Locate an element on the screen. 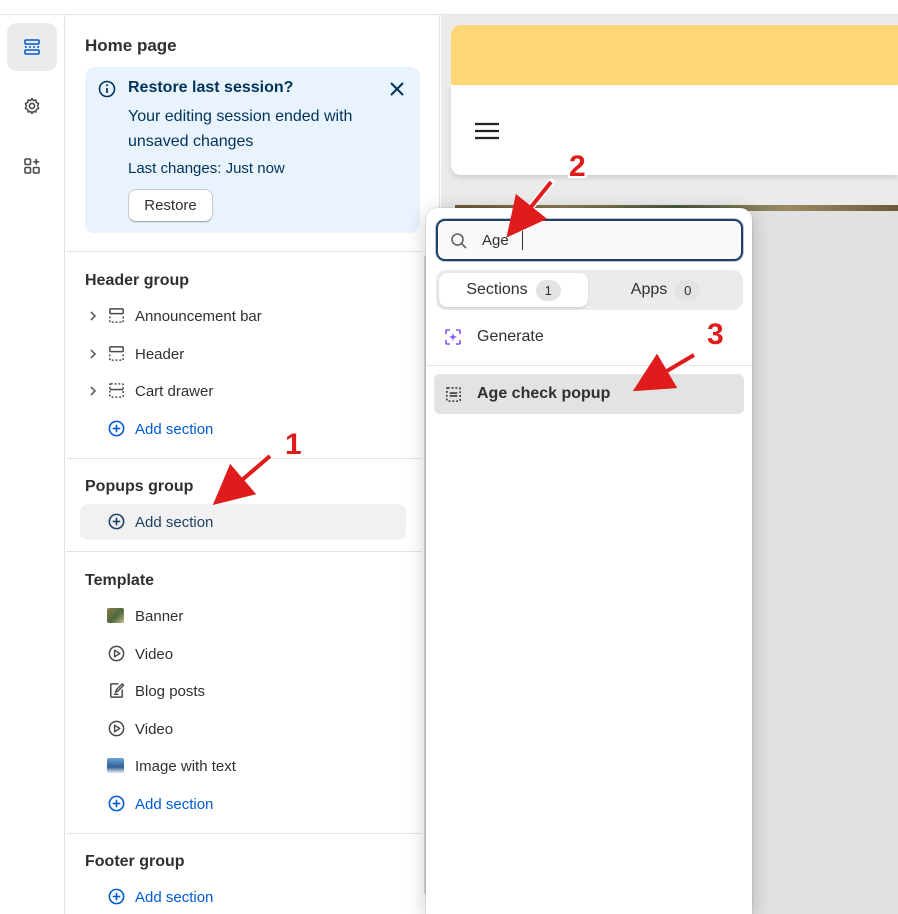 The height and width of the screenshot is (914, 898). close-icon is located at coordinates (397, 89).